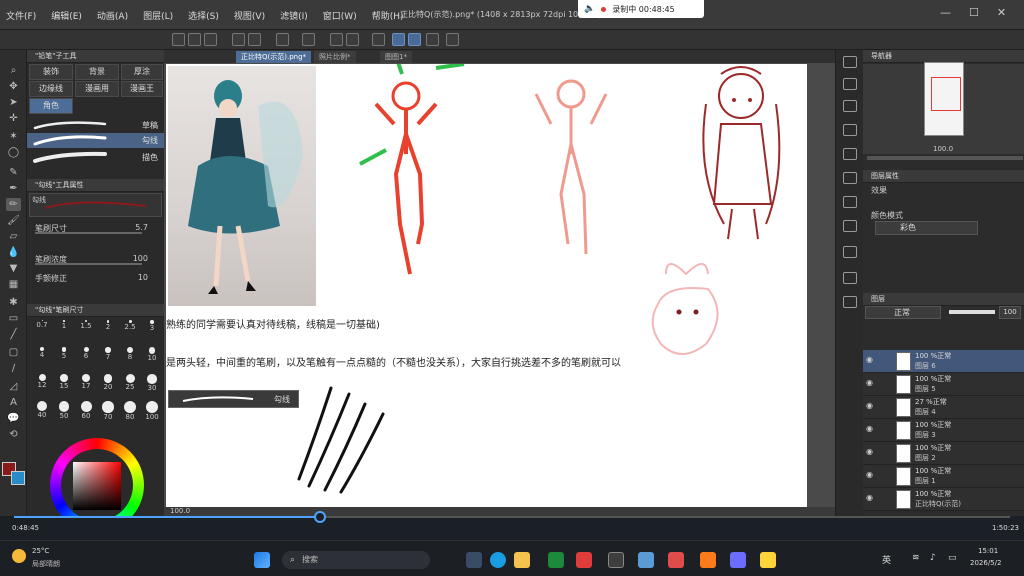 This screenshot has width=1024, height=576. I want to click on brush-size-option: 40, so click(42, 414).